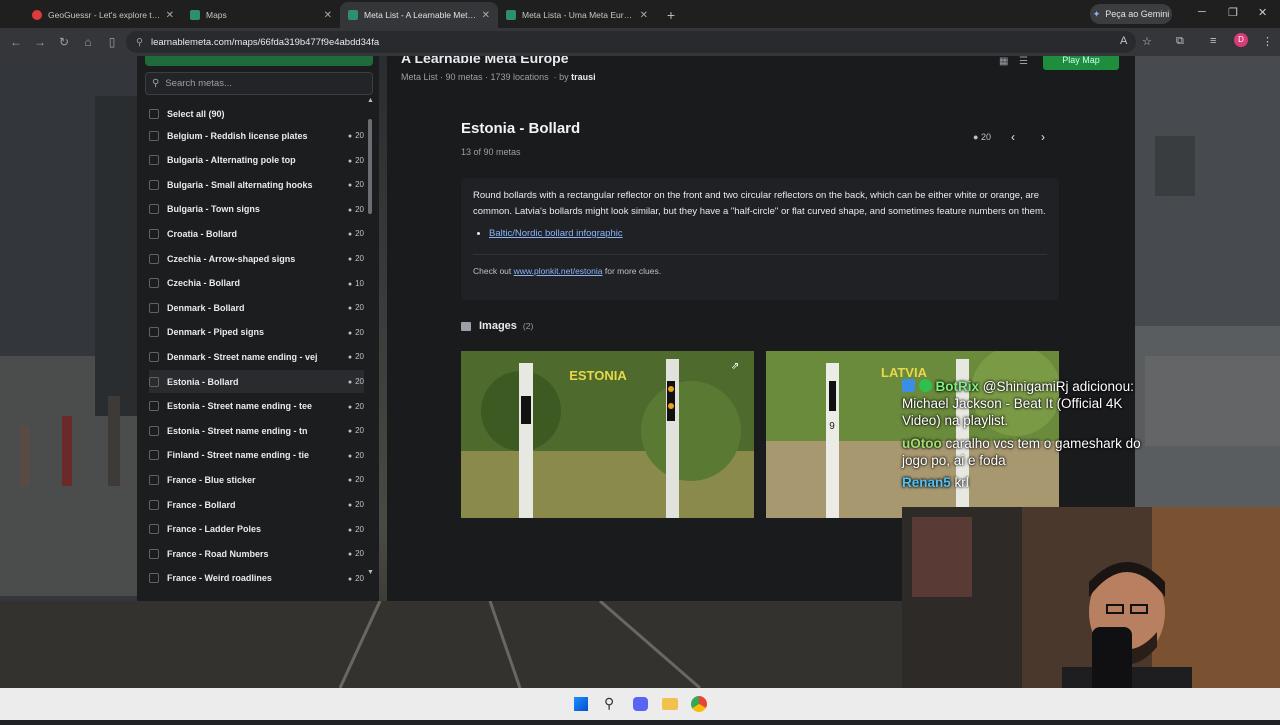 This screenshot has height=725, width=1280. What do you see at coordinates (1123, 41) in the screenshot?
I see `translate-icon: A` at bounding box center [1123, 41].